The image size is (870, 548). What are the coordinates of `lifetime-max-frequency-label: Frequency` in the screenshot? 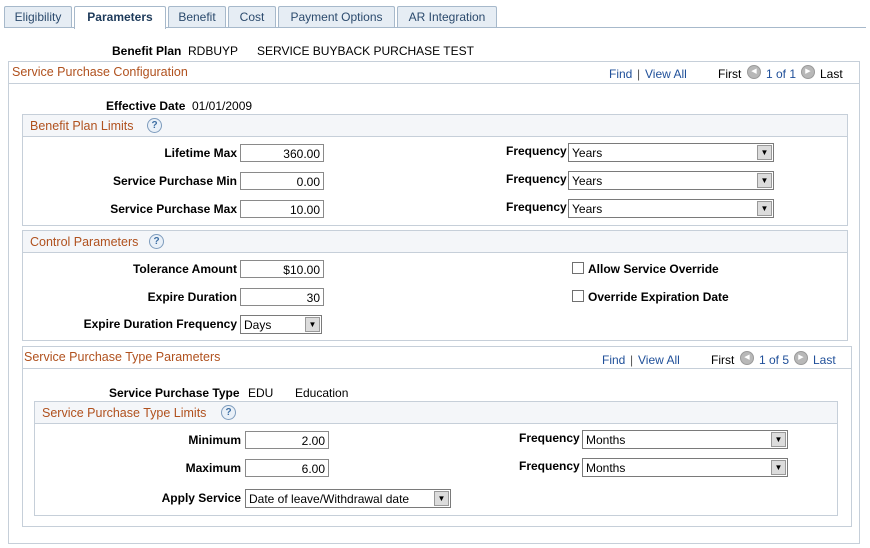 It's located at (536, 151).